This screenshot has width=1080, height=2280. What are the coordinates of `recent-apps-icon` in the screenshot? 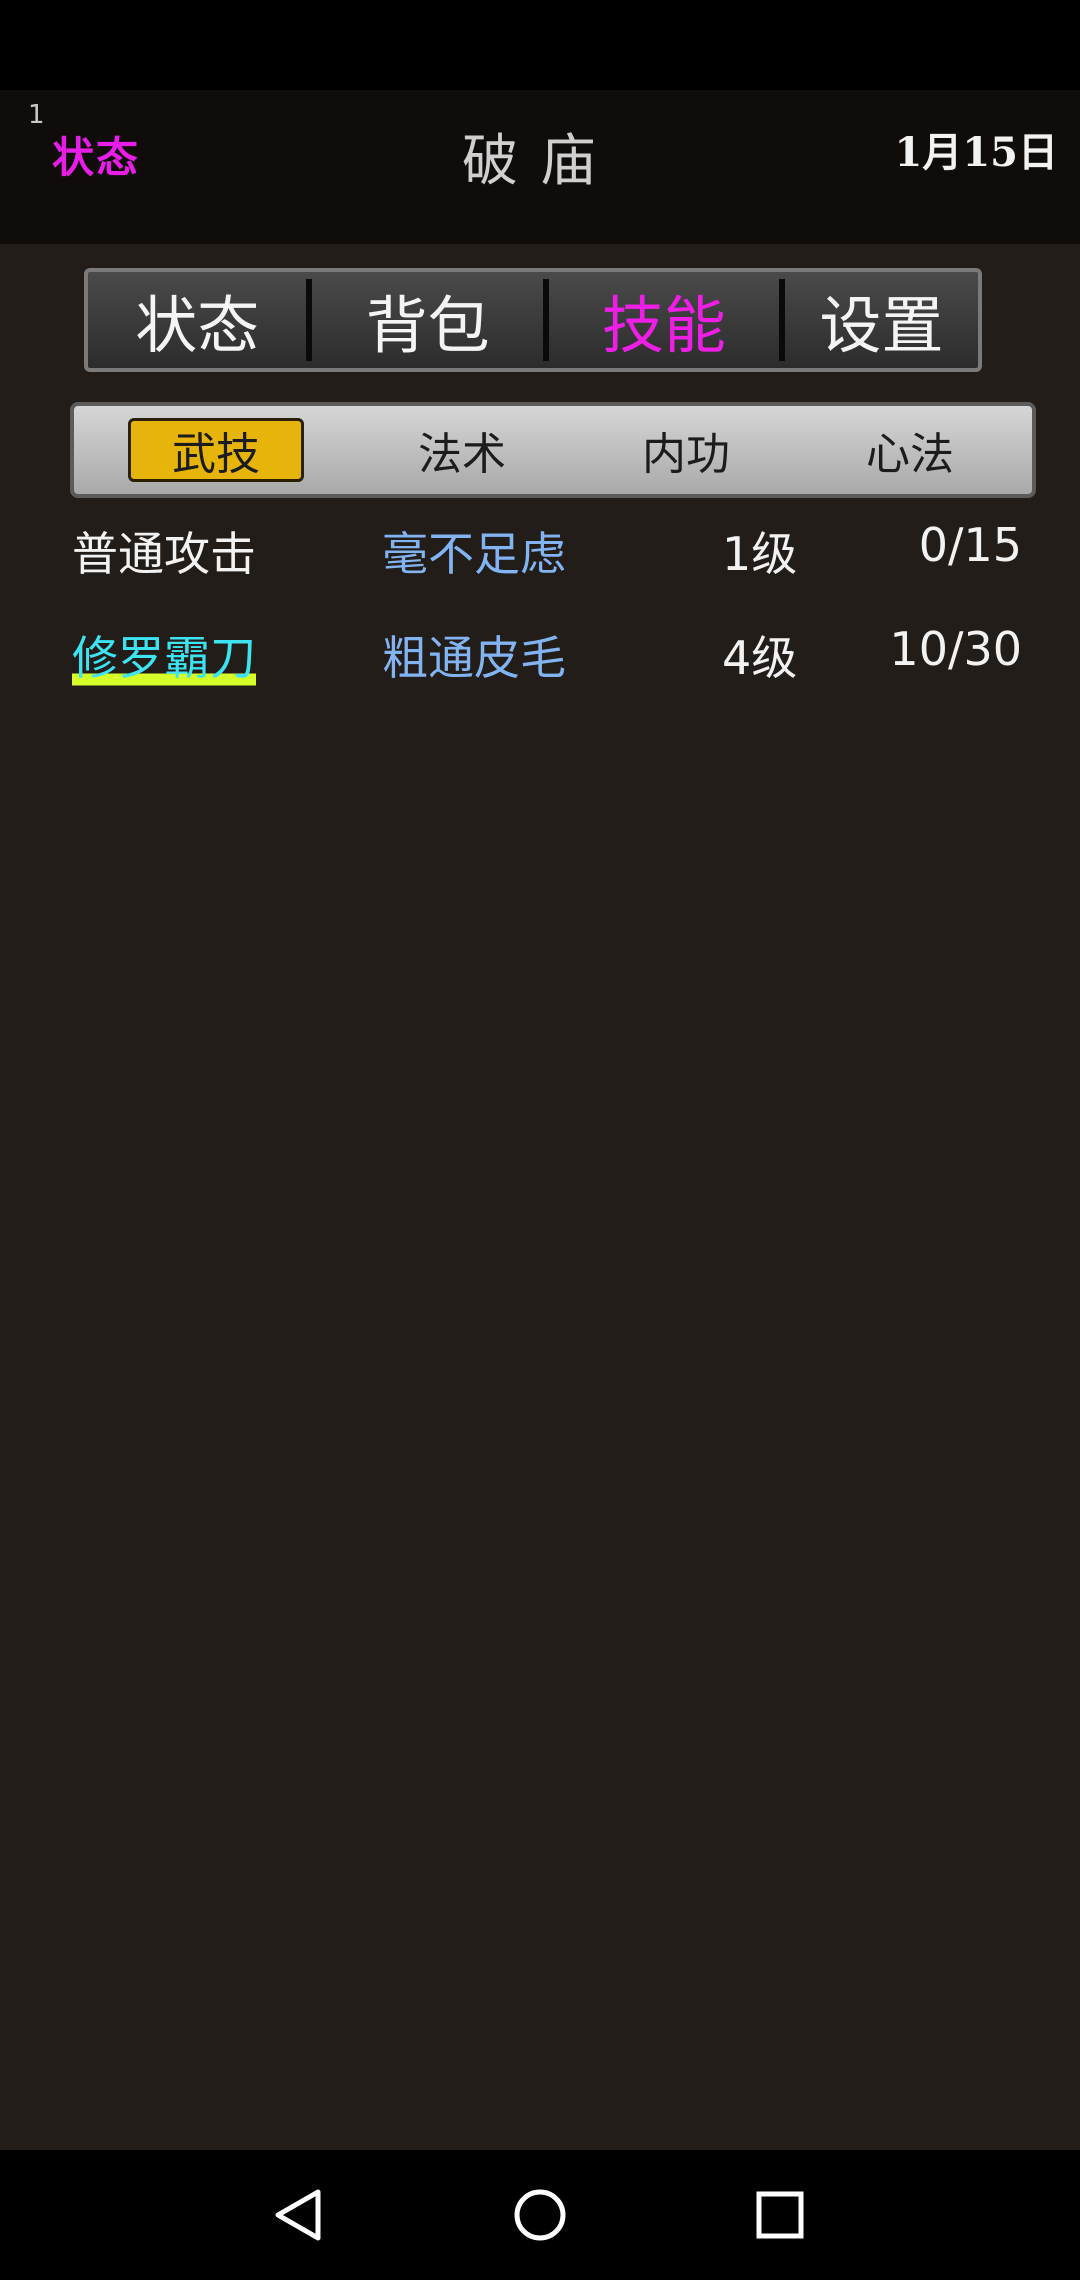 It's located at (780, 2215).